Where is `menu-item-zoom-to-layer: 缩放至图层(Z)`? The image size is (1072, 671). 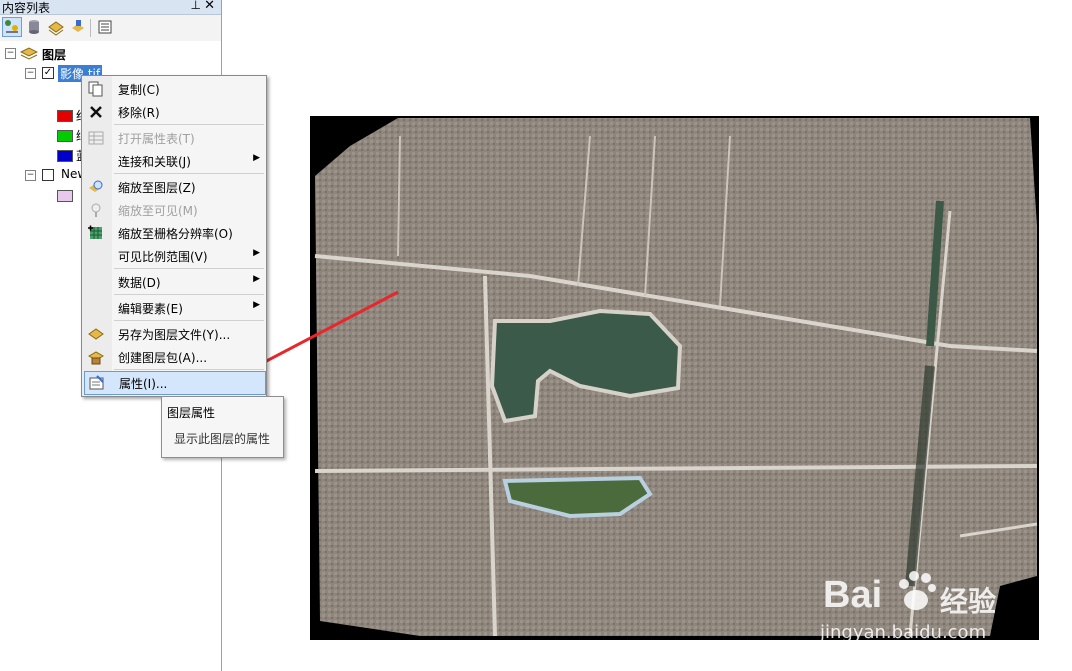
menu-item-zoom-to-layer: 缩放至图层(Z) is located at coordinates (174, 187).